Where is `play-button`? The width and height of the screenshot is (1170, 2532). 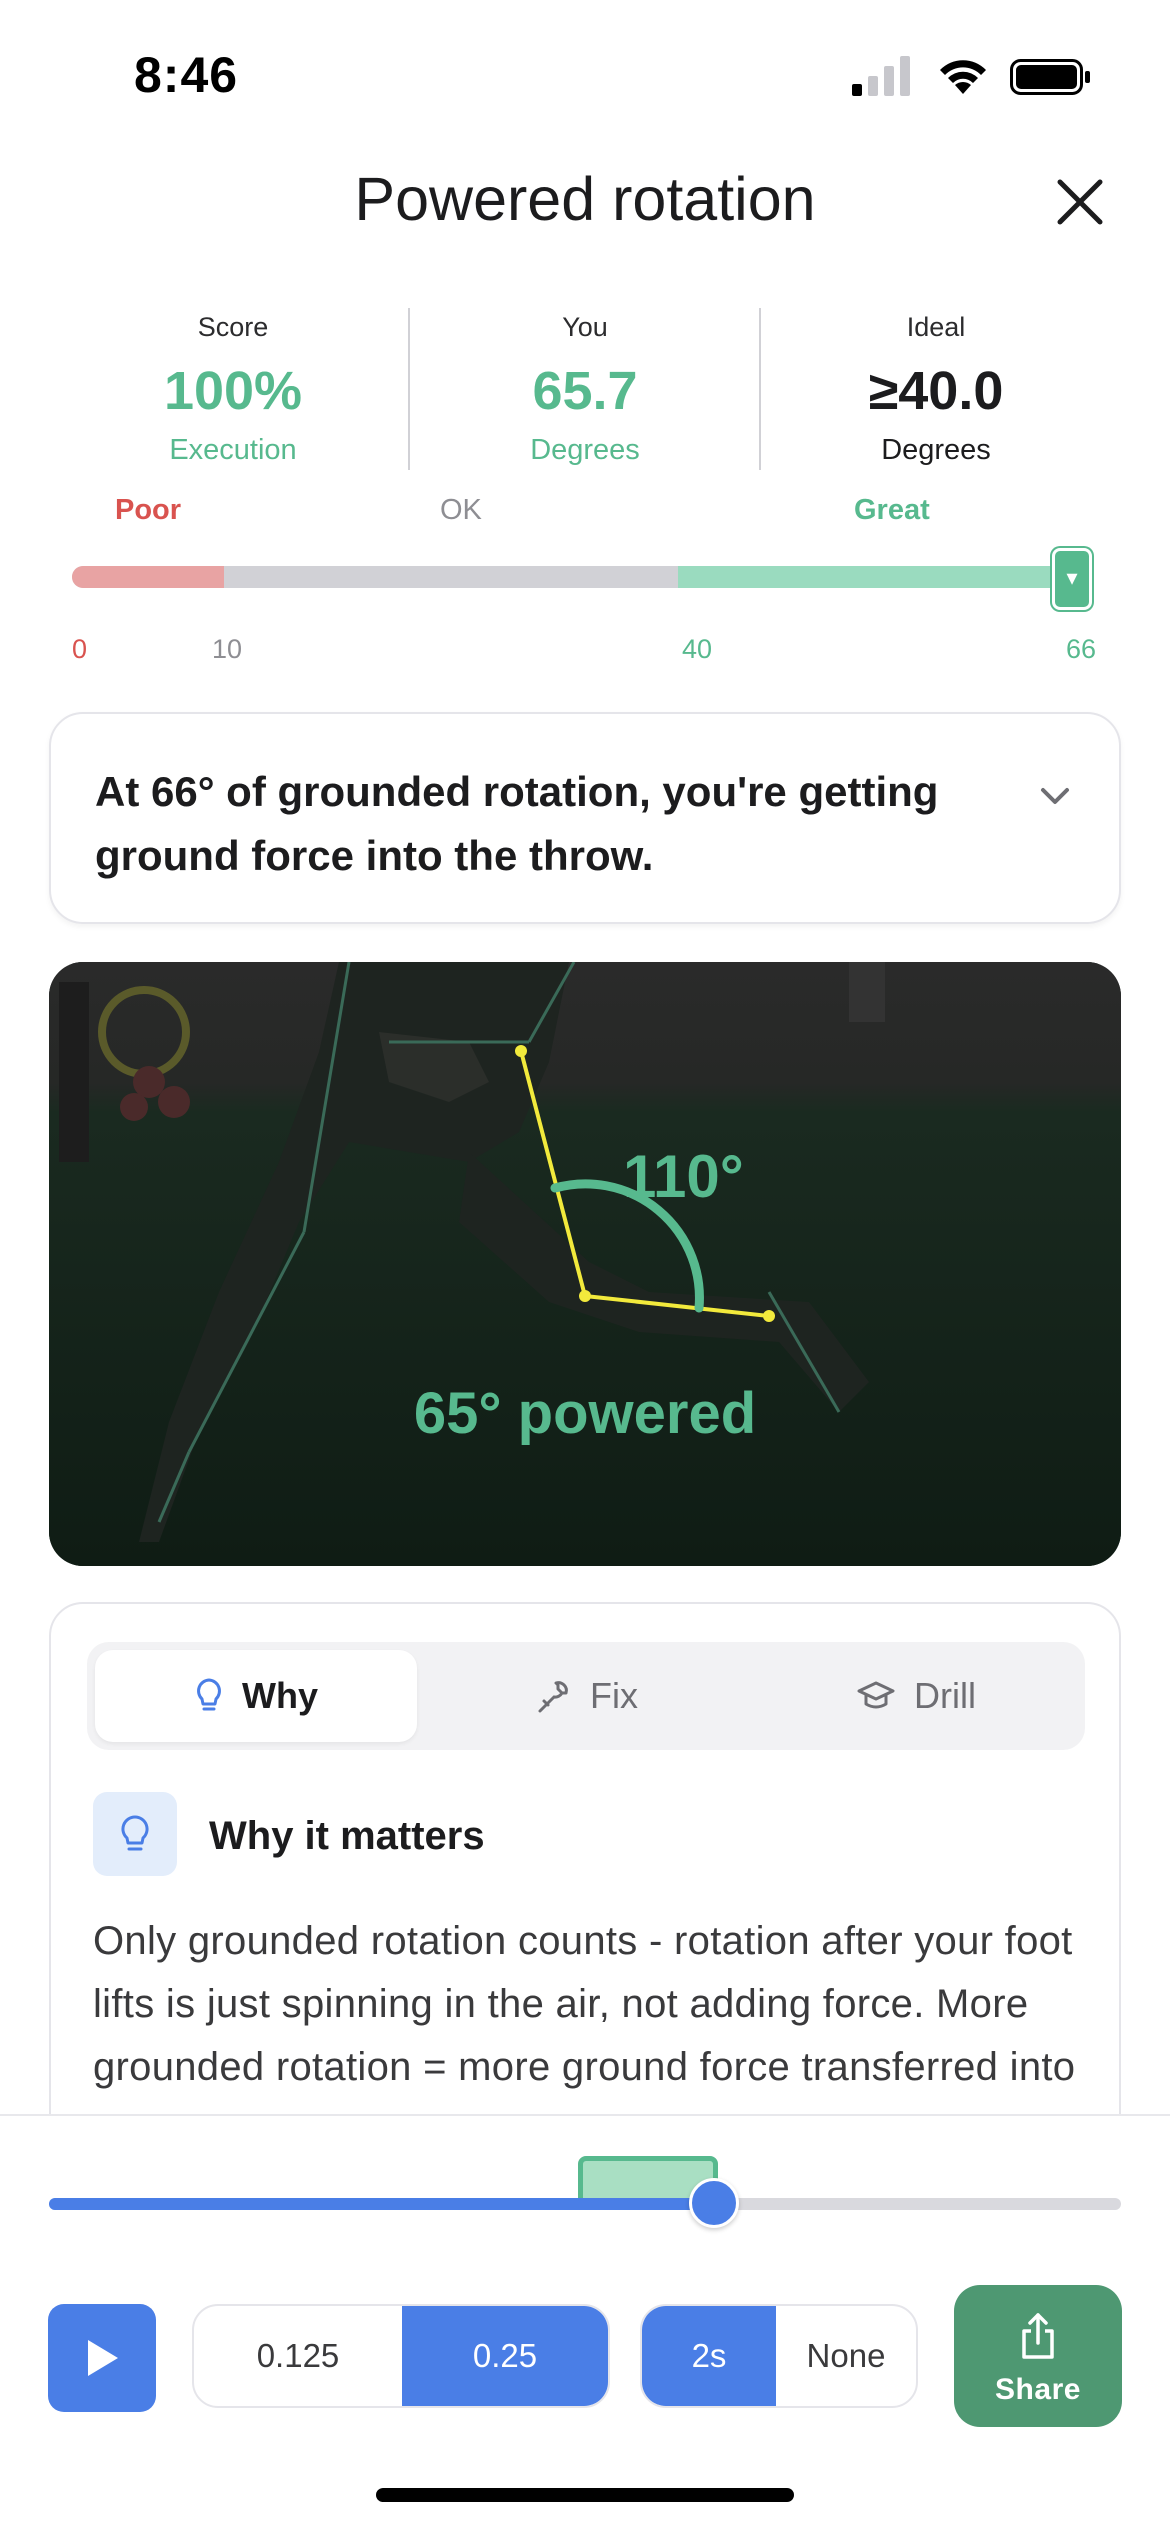 play-button is located at coordinates (102, 2358).